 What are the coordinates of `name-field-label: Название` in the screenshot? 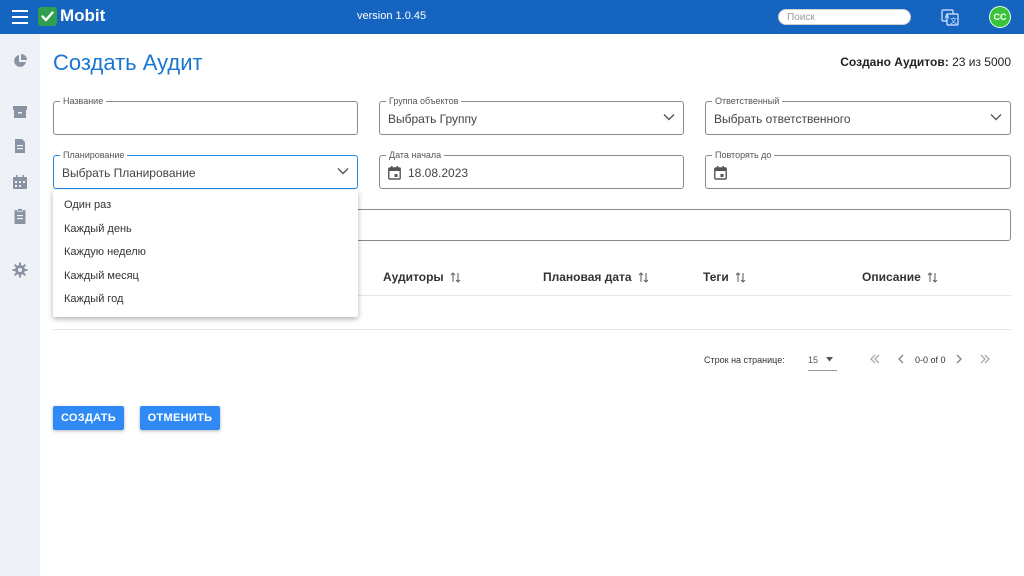 It's located at (83, 101).